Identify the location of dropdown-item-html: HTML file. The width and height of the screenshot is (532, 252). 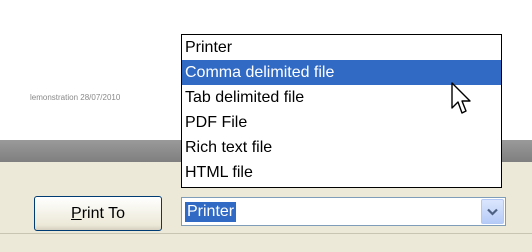
(341, 172).